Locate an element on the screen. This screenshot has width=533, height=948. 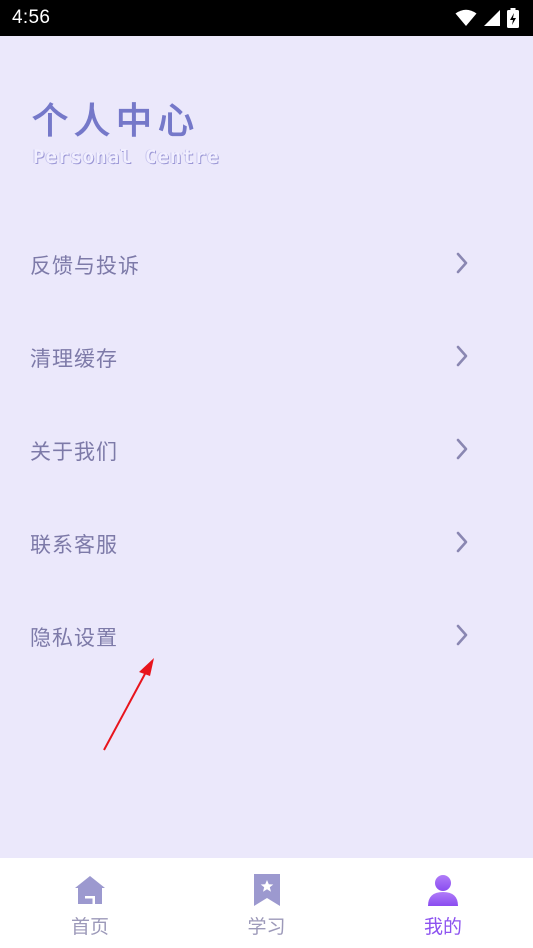
user-icon is located at coordinates (443, 890).